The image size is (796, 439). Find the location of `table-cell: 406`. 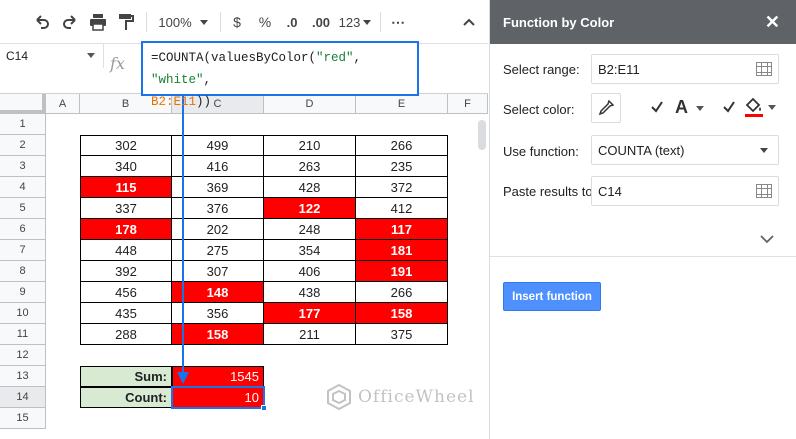

table-cell: 406 is located at coordinates (310, 271).